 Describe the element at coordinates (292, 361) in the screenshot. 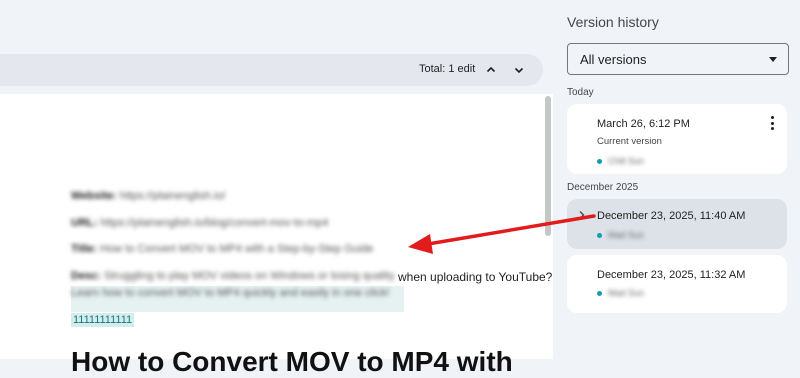

I see `article-heading: How to Convert MOV to MP4 with` at that location.